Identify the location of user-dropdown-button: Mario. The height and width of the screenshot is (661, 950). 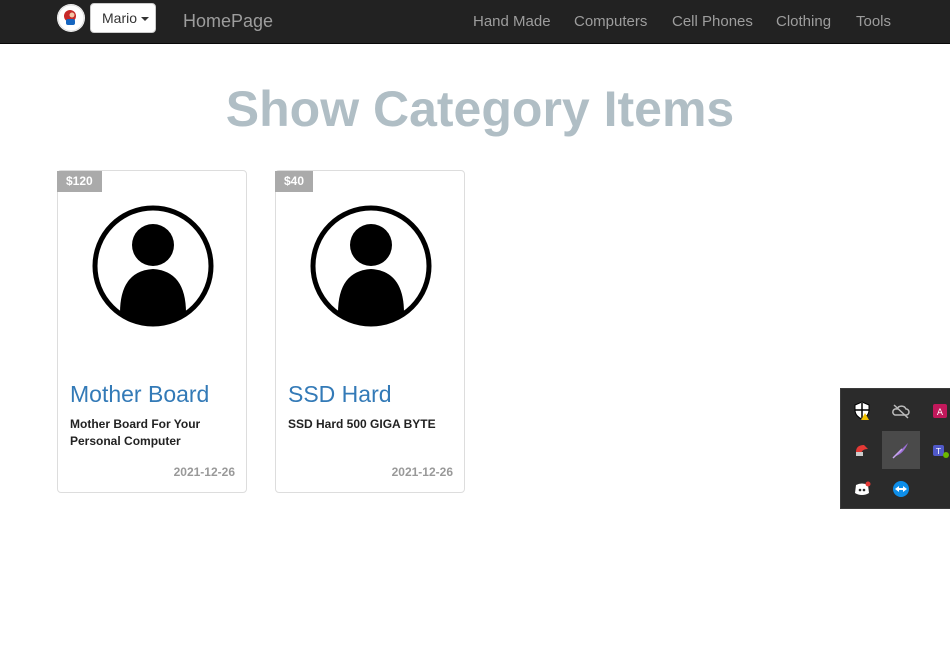
(123, 18).